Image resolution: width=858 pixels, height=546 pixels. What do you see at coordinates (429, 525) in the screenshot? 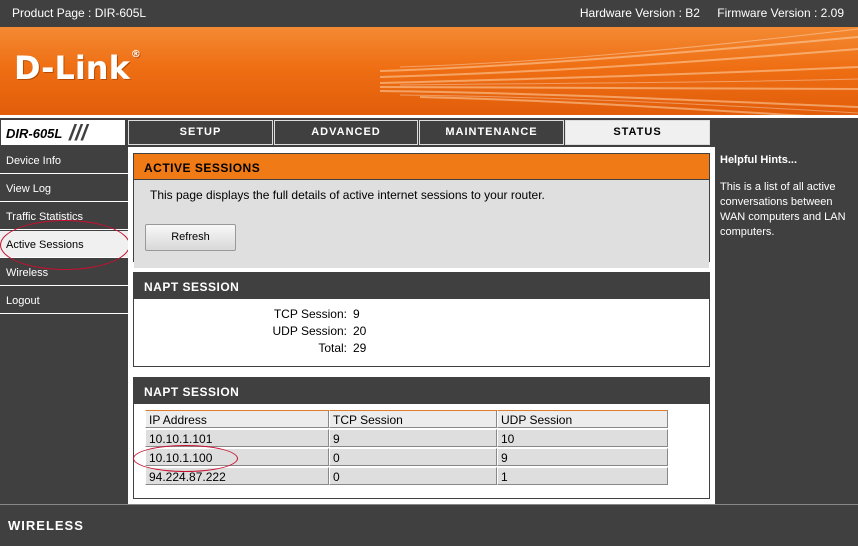
I see `footer: WIRELESS` at bounding box center [429, 525].